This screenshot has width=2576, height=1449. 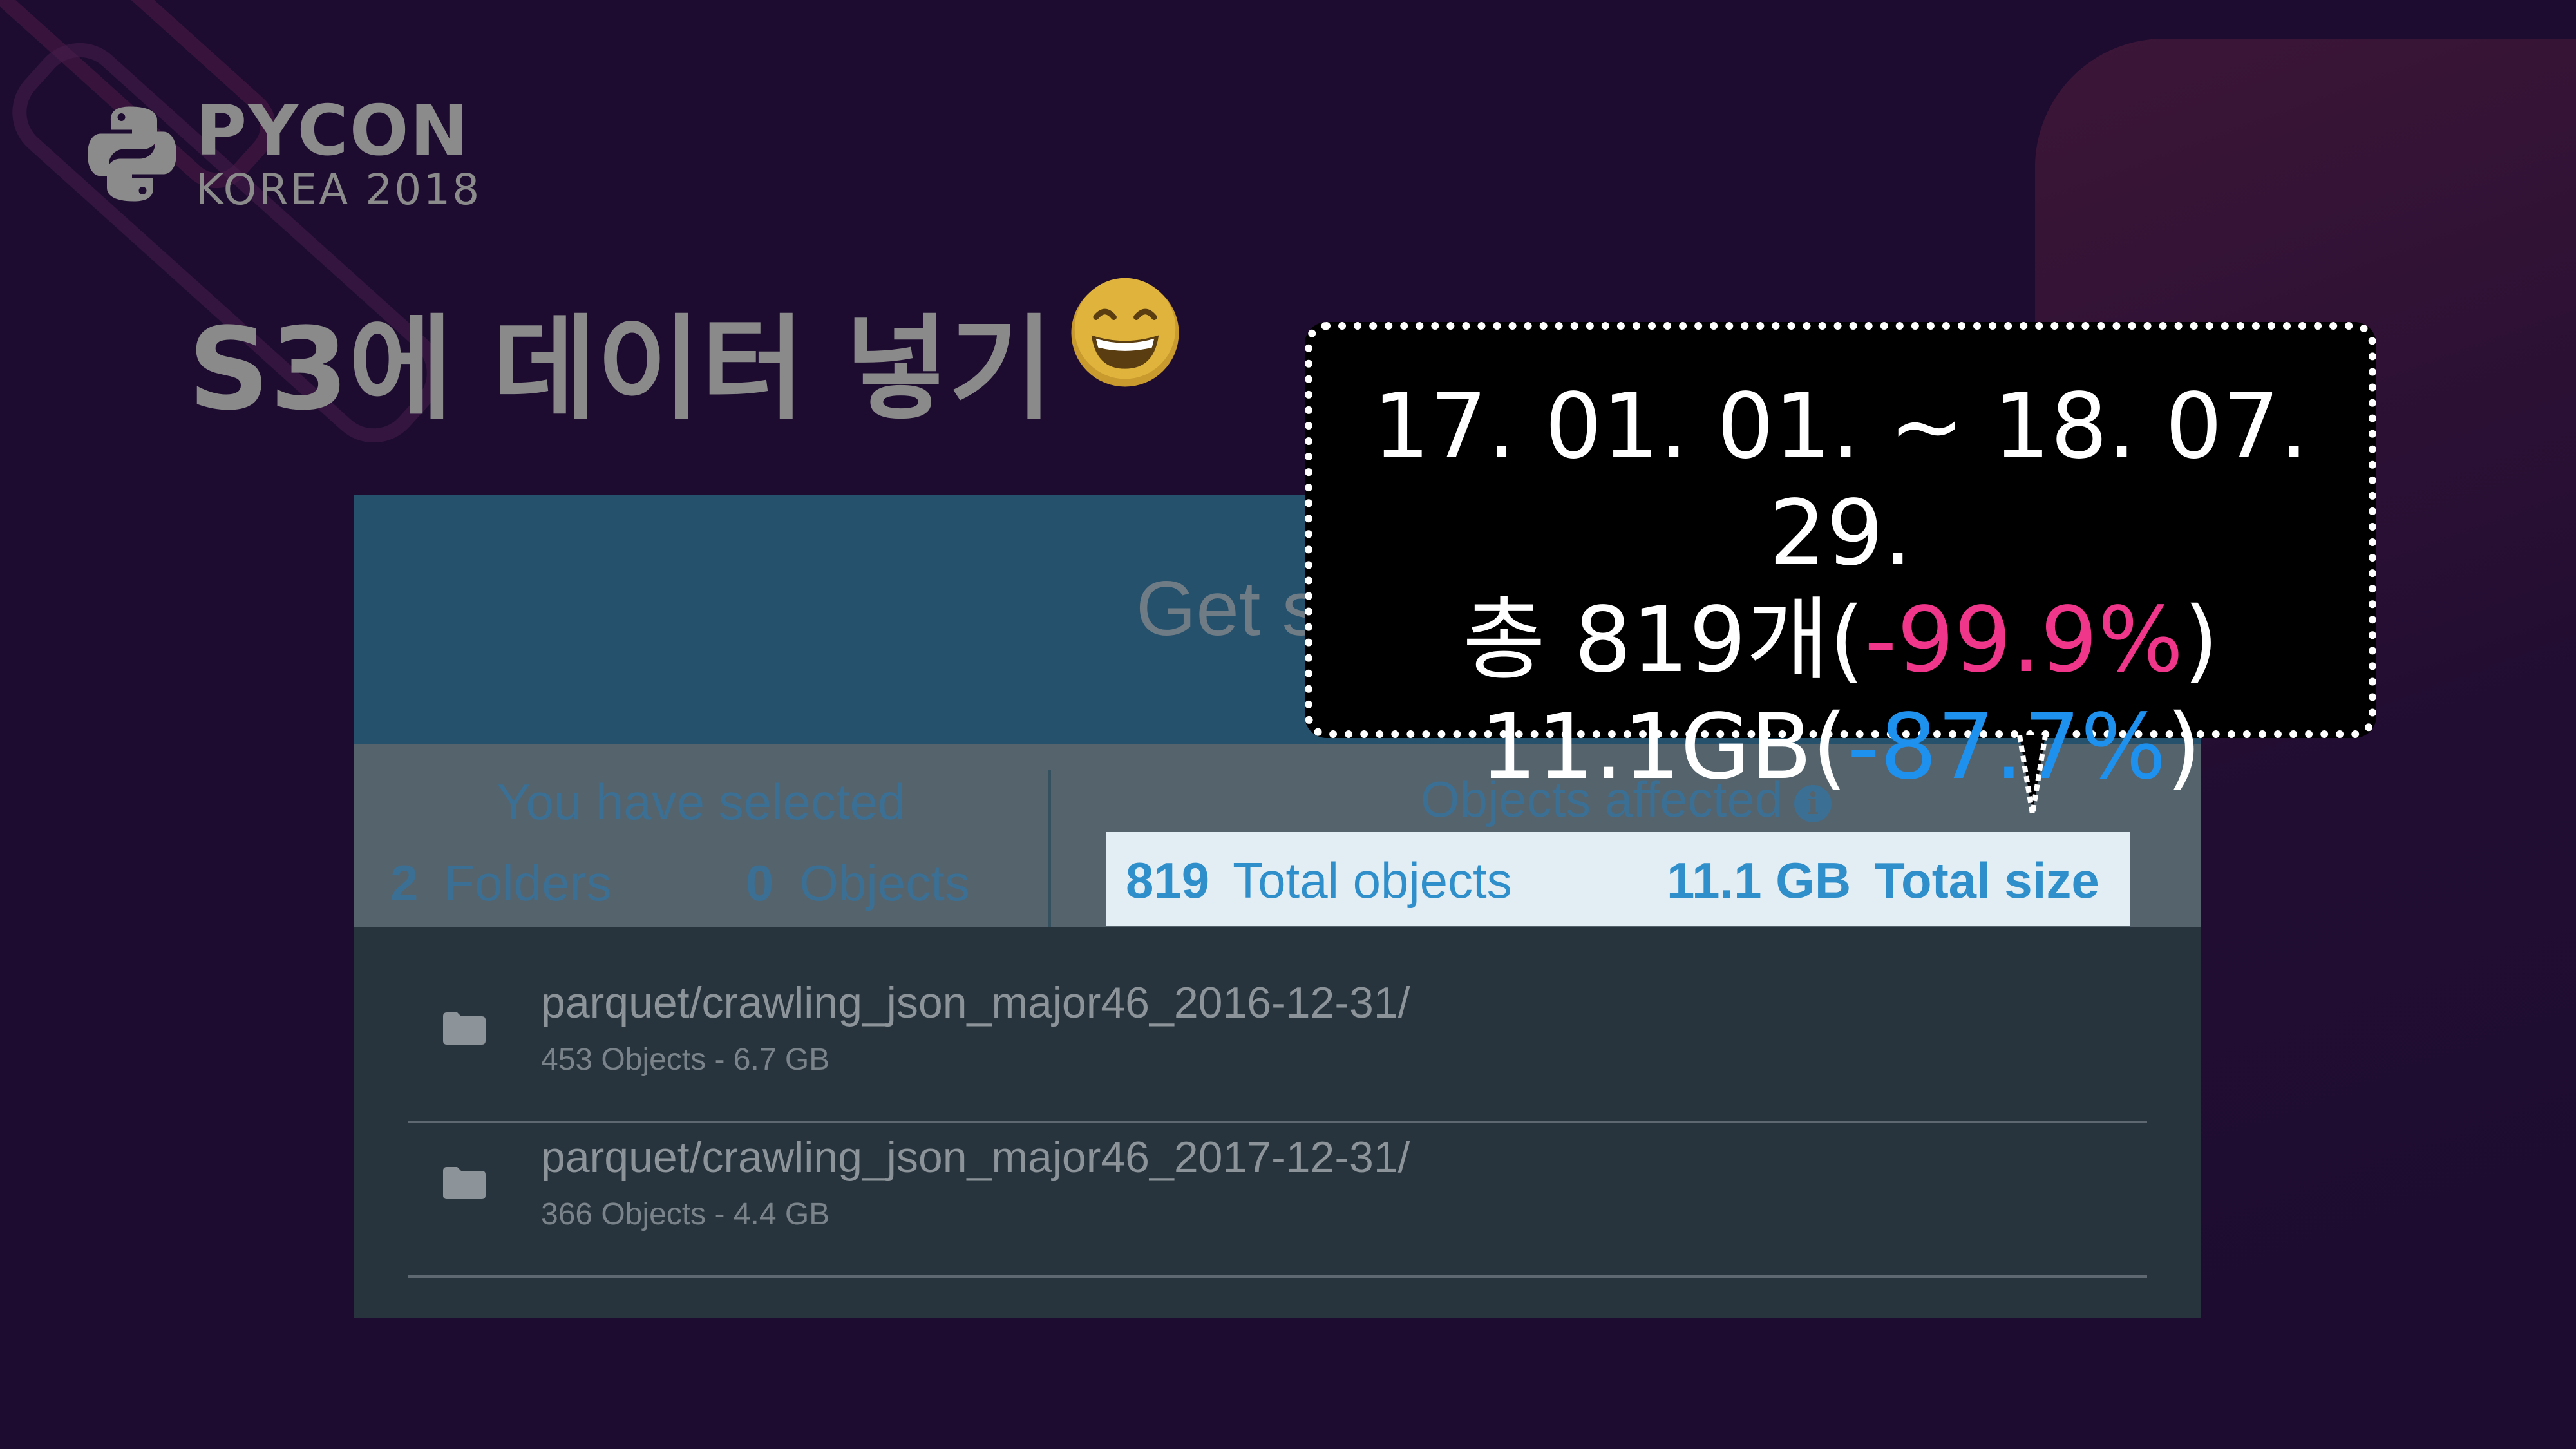 What do you see at coordinates (1987, 880) in the screenshot?
I see `total-size-label: Total size` at bounding box center [1987, 880].